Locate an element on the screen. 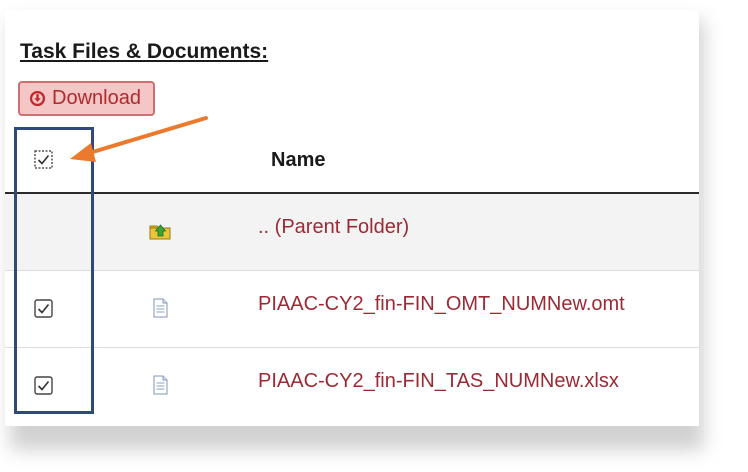 The width and height of the screenshot is (748, 472). download-circle-icon is located at coordinates (37, 98).